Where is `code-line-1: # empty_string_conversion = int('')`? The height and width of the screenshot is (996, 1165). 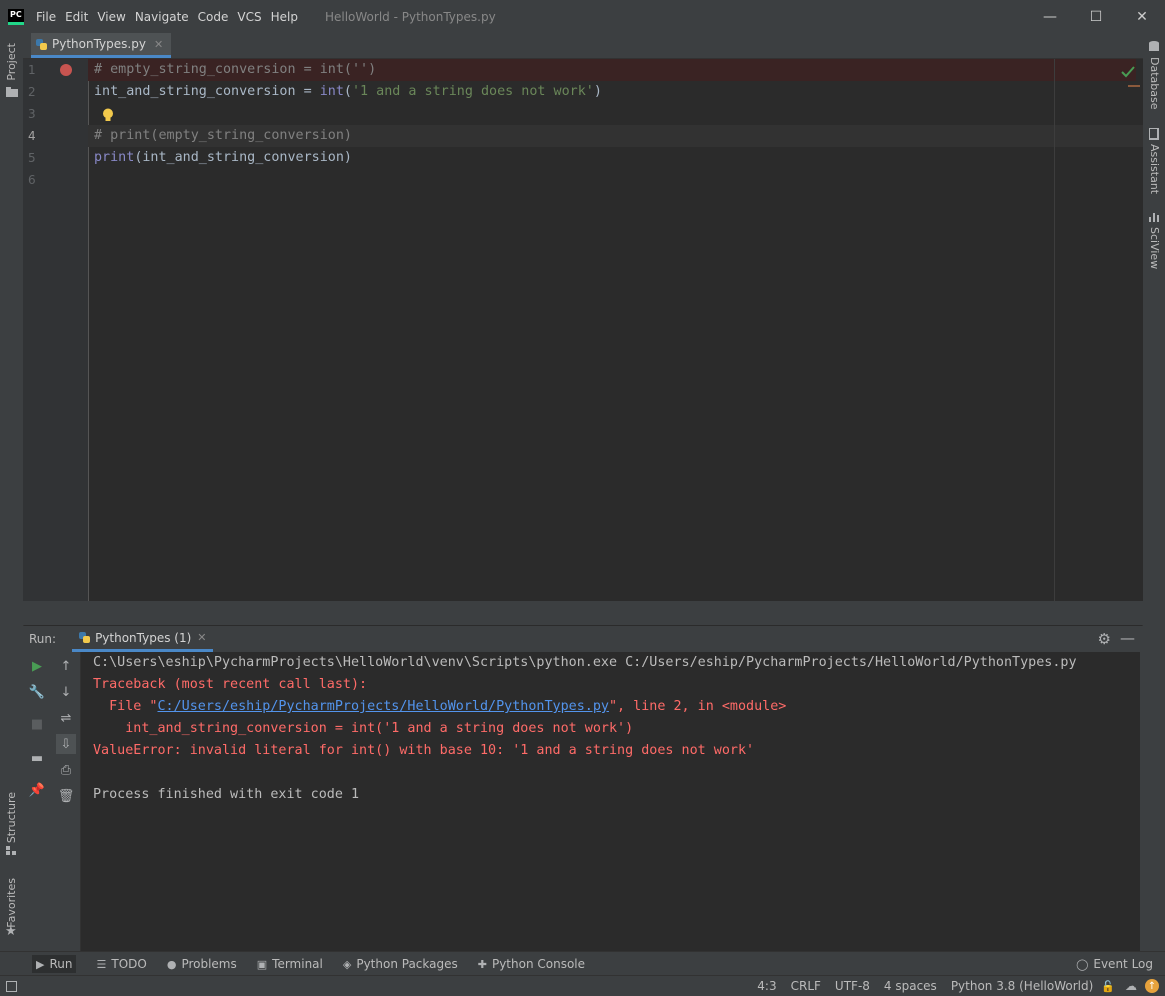 code-line-1: # empty_string_conversion = int('') is located at coordinates (235, 70).